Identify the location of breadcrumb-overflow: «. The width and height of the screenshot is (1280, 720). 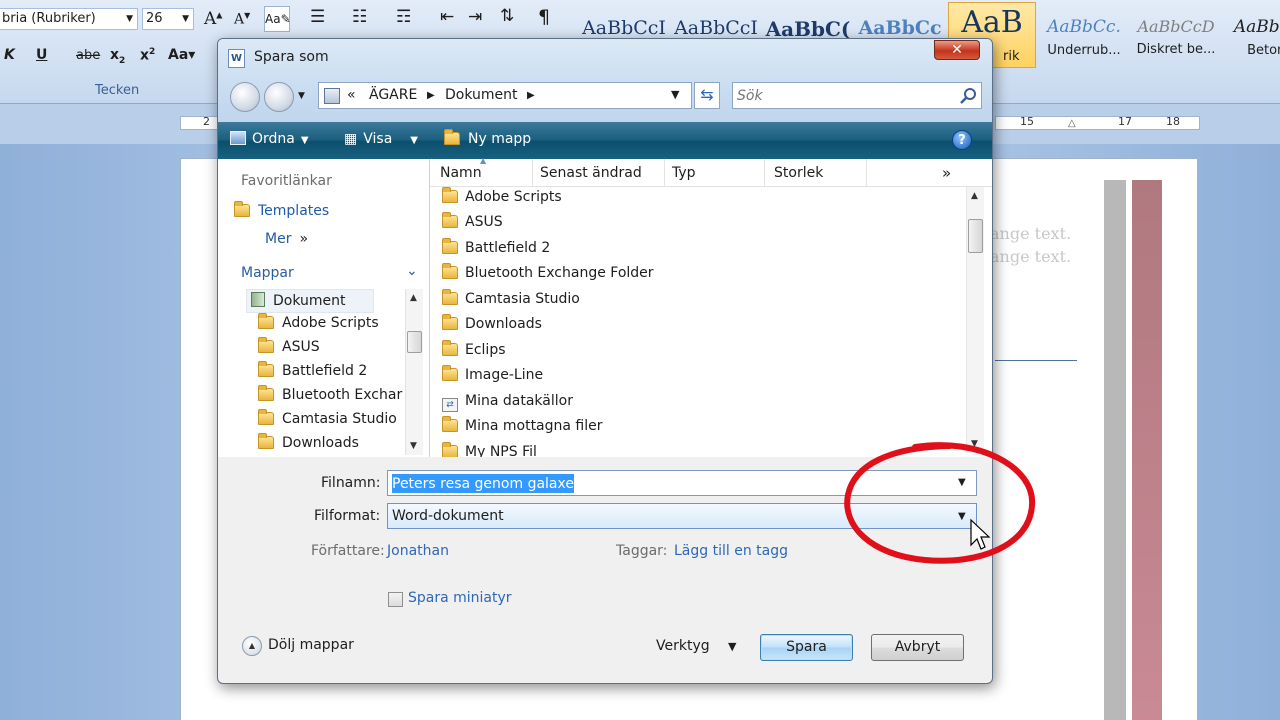
(351, 95).